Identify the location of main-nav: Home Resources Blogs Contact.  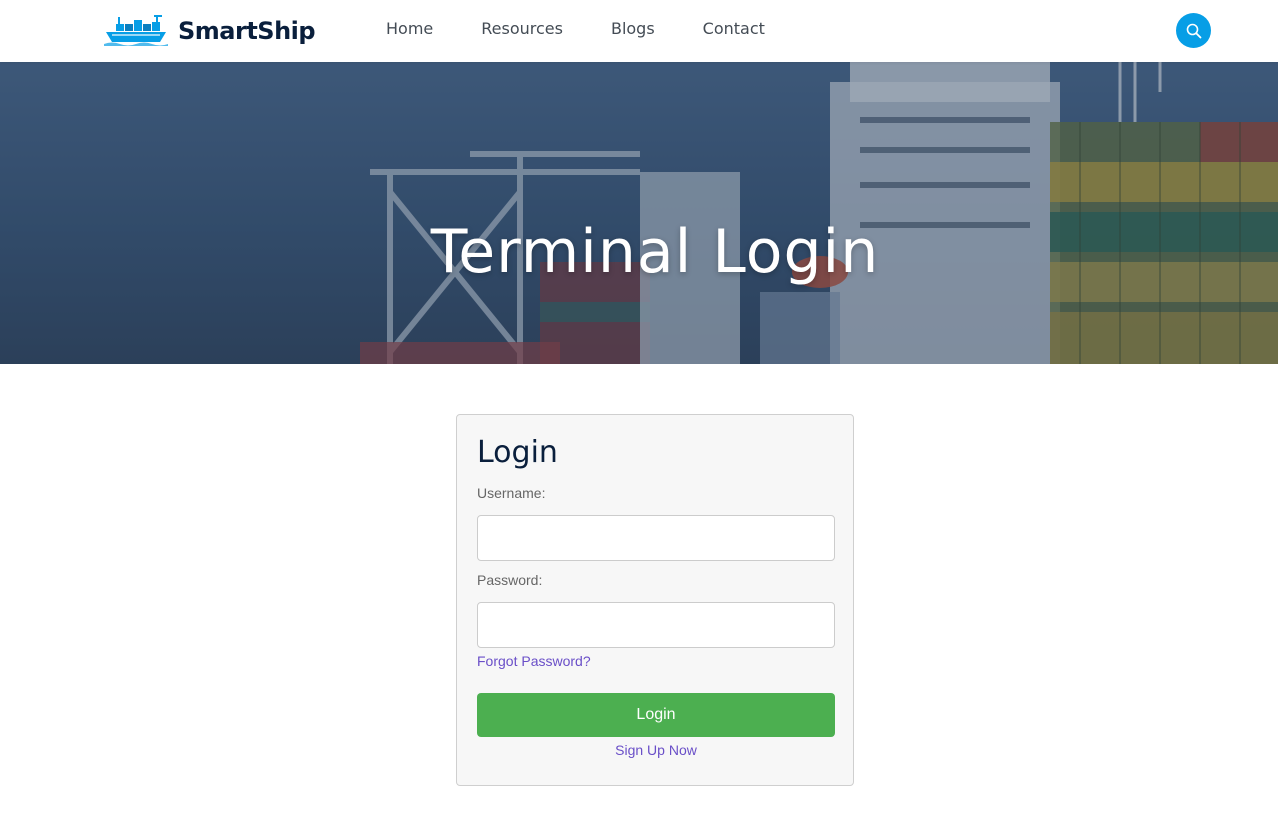
(599, 29).